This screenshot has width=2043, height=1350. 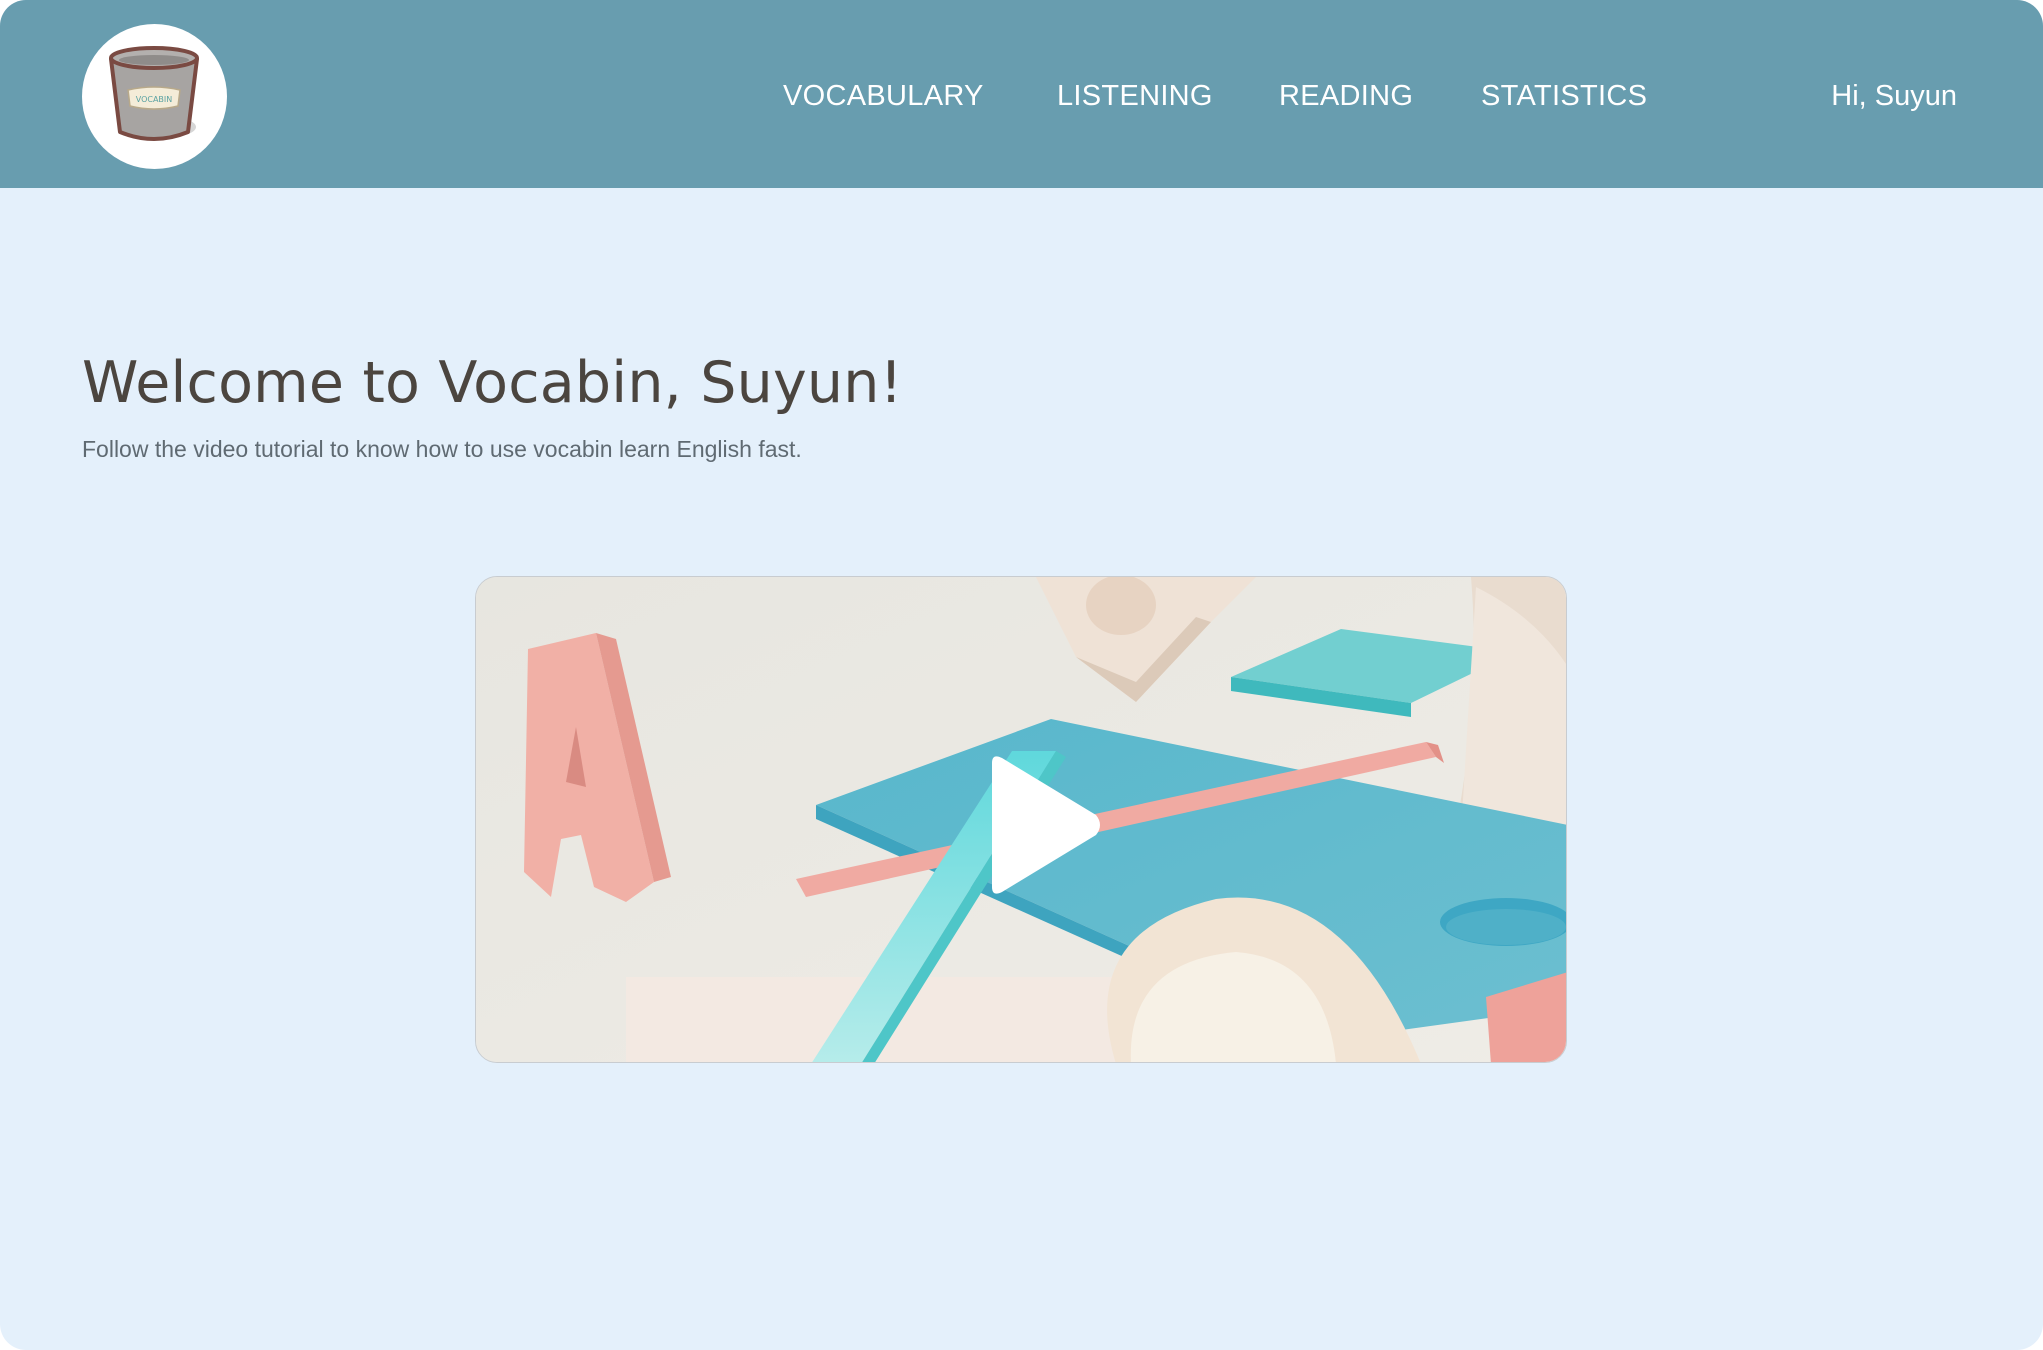 I want to click on page-title: Welcome to Vocabin, Suyun!, so click(x=492, y=383).